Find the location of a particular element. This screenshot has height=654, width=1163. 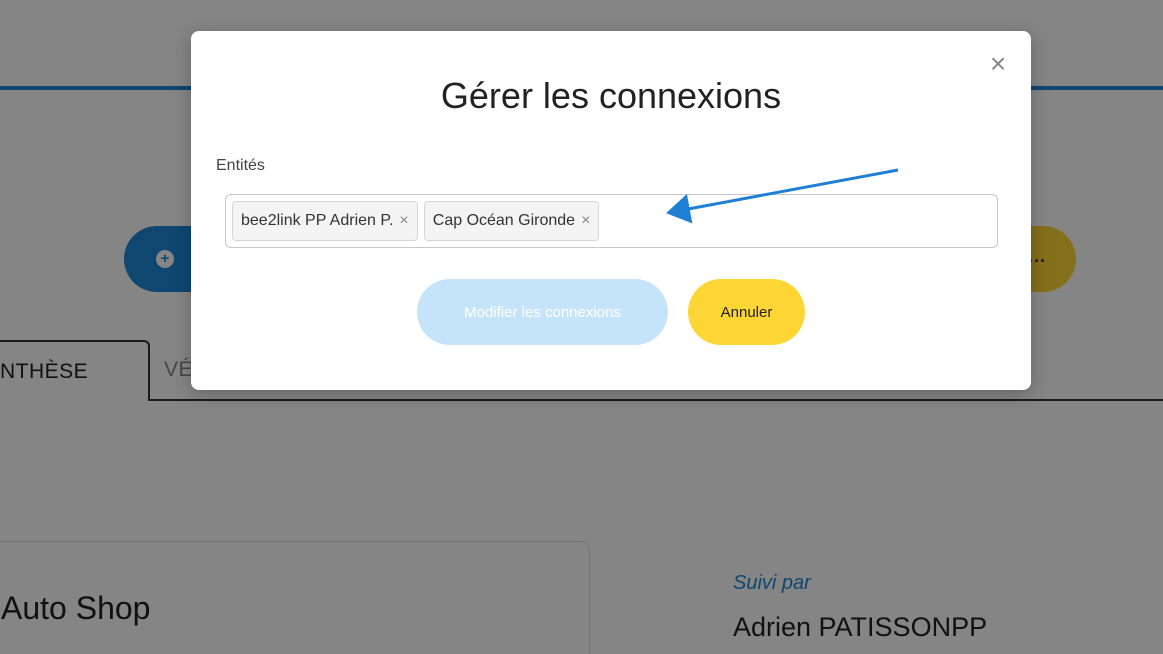

close-icon: × is located at coordinates (998, 64).